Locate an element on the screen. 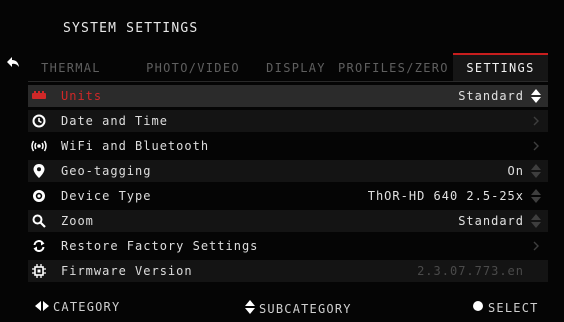  location-pin-icon is located at coordinates (39, 171).